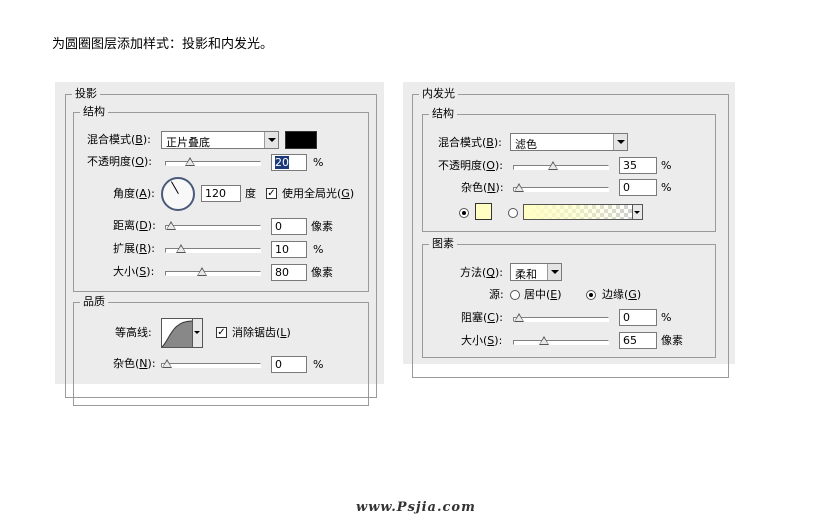  Describe the element at coordinates (483, 211) in the screenshot. I see `glow-color-swatch` at that location.